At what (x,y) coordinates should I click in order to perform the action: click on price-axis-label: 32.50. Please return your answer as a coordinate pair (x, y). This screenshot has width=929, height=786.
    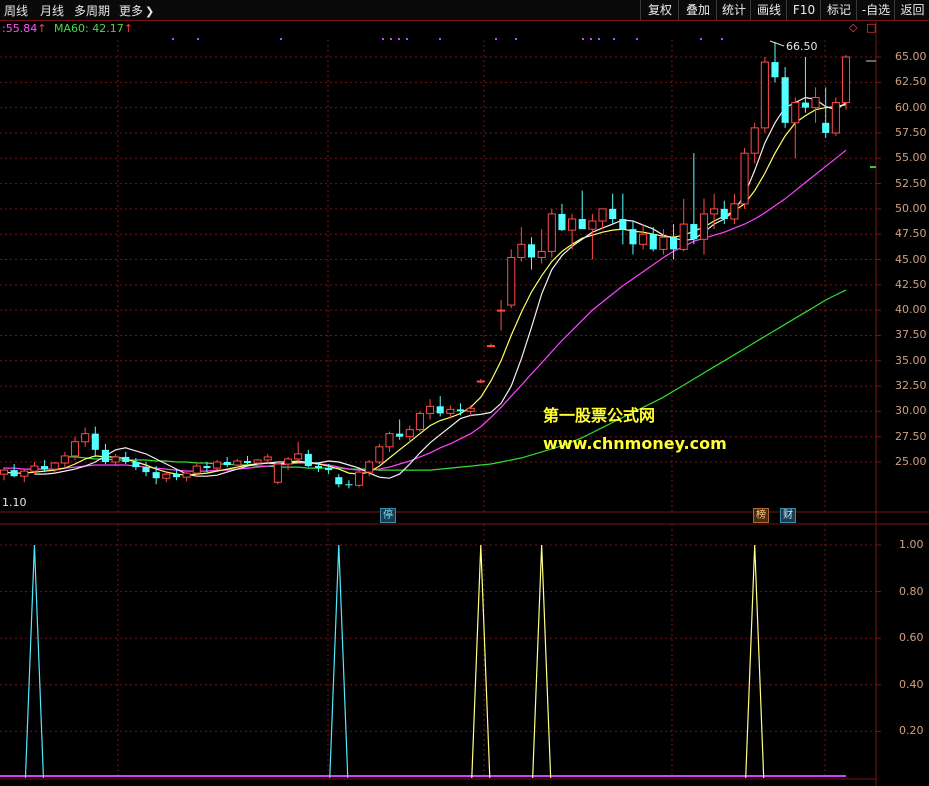
    Looking at the image, I should click on (911, 386).